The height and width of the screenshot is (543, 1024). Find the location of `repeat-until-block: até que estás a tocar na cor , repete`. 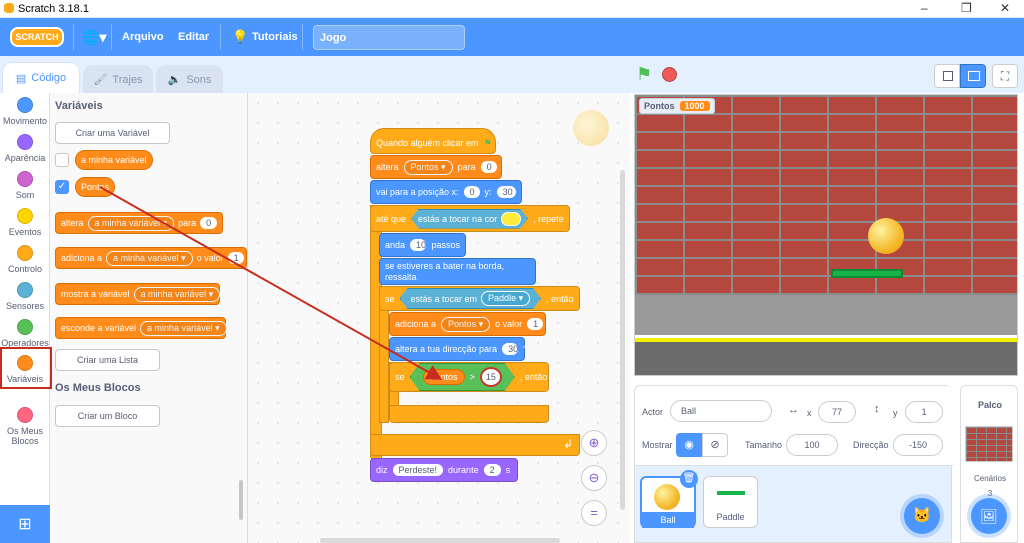

repeat-until-block: até que estás a tocar na cor , repete is located at coordinates (470, 218).